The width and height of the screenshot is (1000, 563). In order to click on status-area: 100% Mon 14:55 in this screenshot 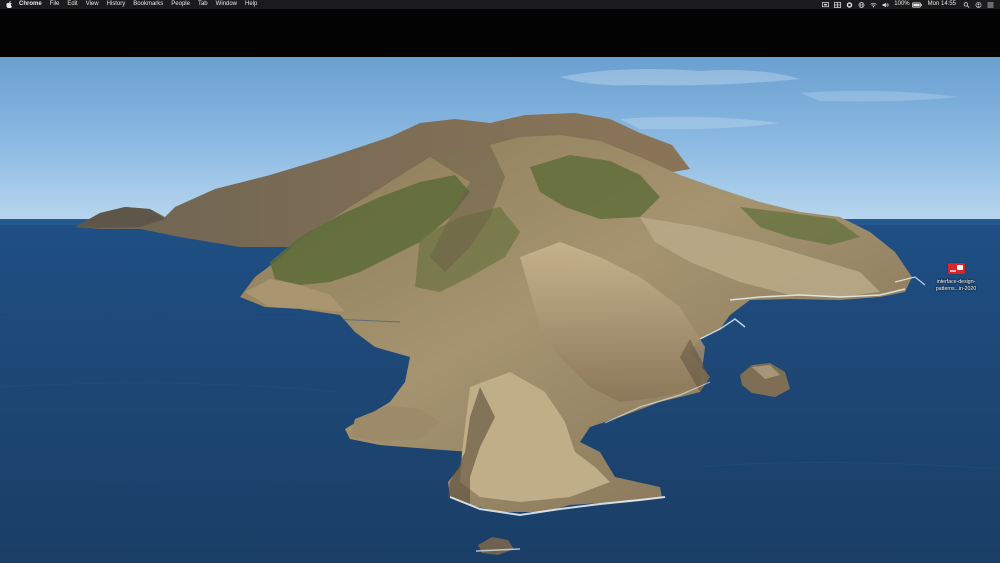, I will do `click(905, 4)`.